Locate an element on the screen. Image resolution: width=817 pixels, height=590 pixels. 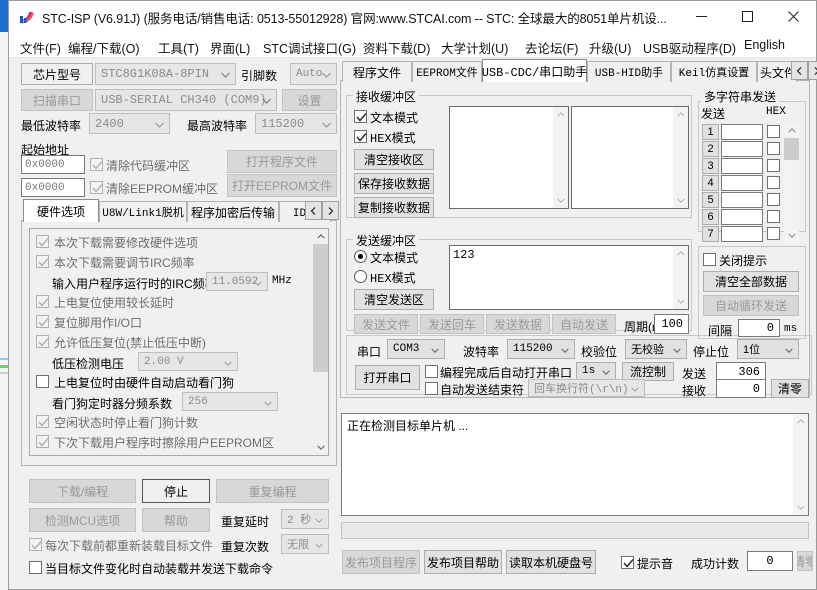
reload-before-download-checkbox is located at coordinates (35, 544).